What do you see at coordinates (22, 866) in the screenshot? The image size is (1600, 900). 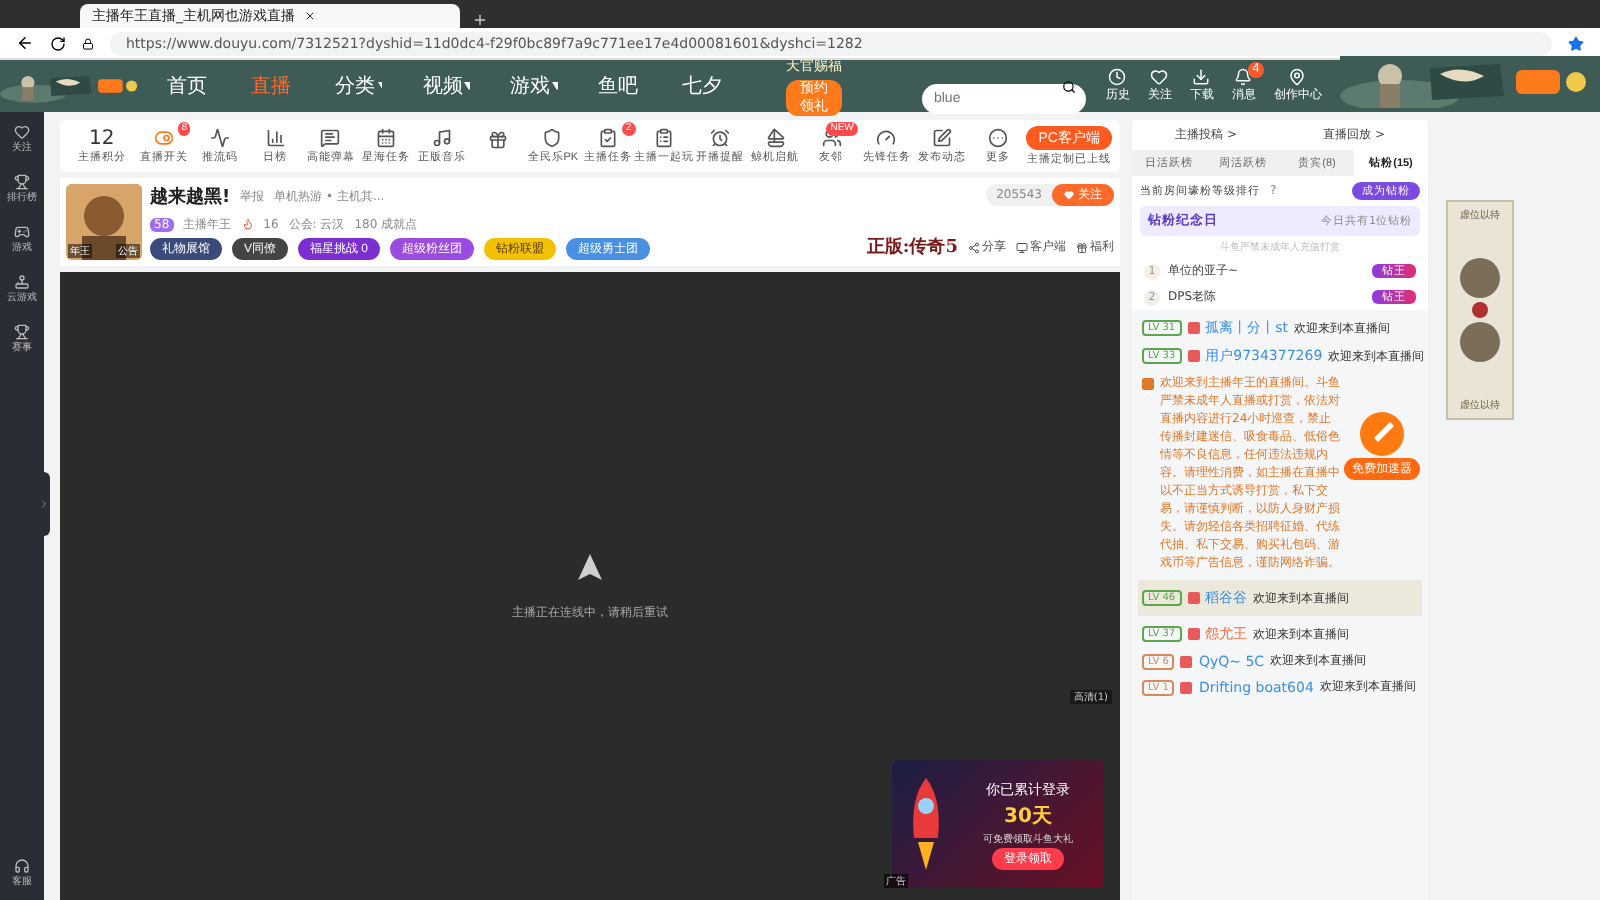 I see `headset-icon` at bounding box center [22, 866].